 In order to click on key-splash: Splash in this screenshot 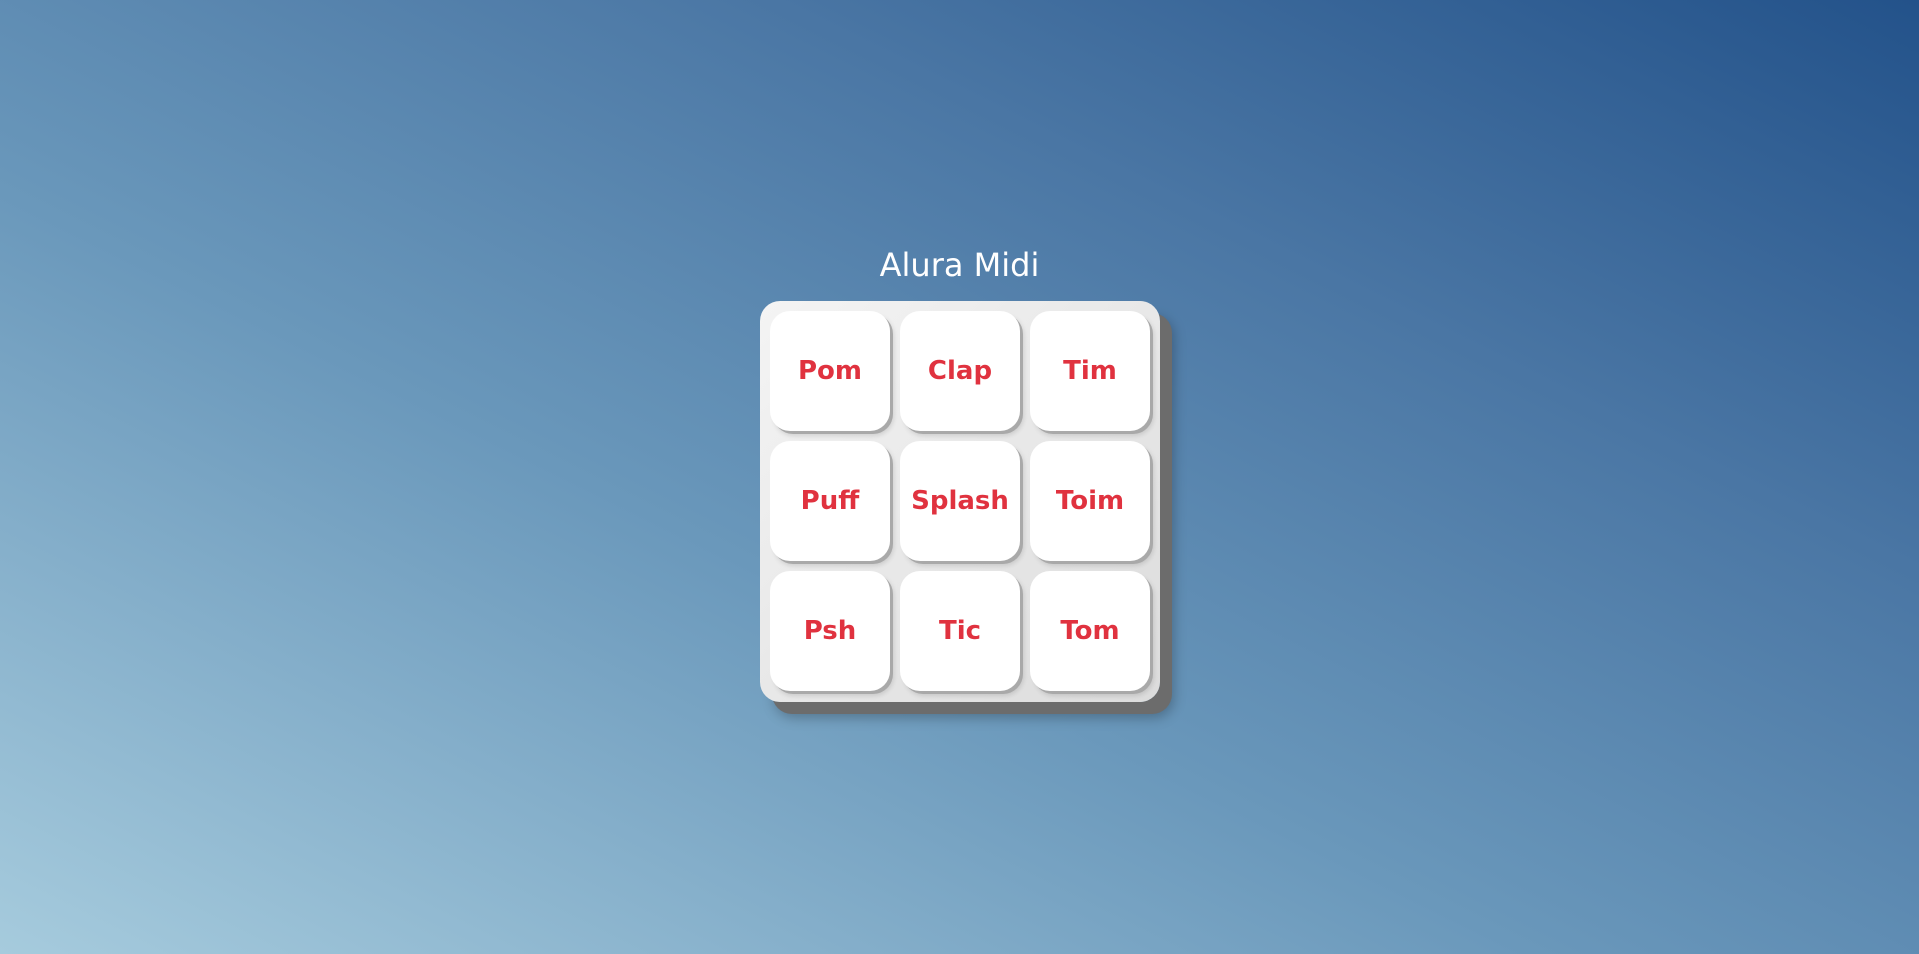, I will do `click(960, 501)`.